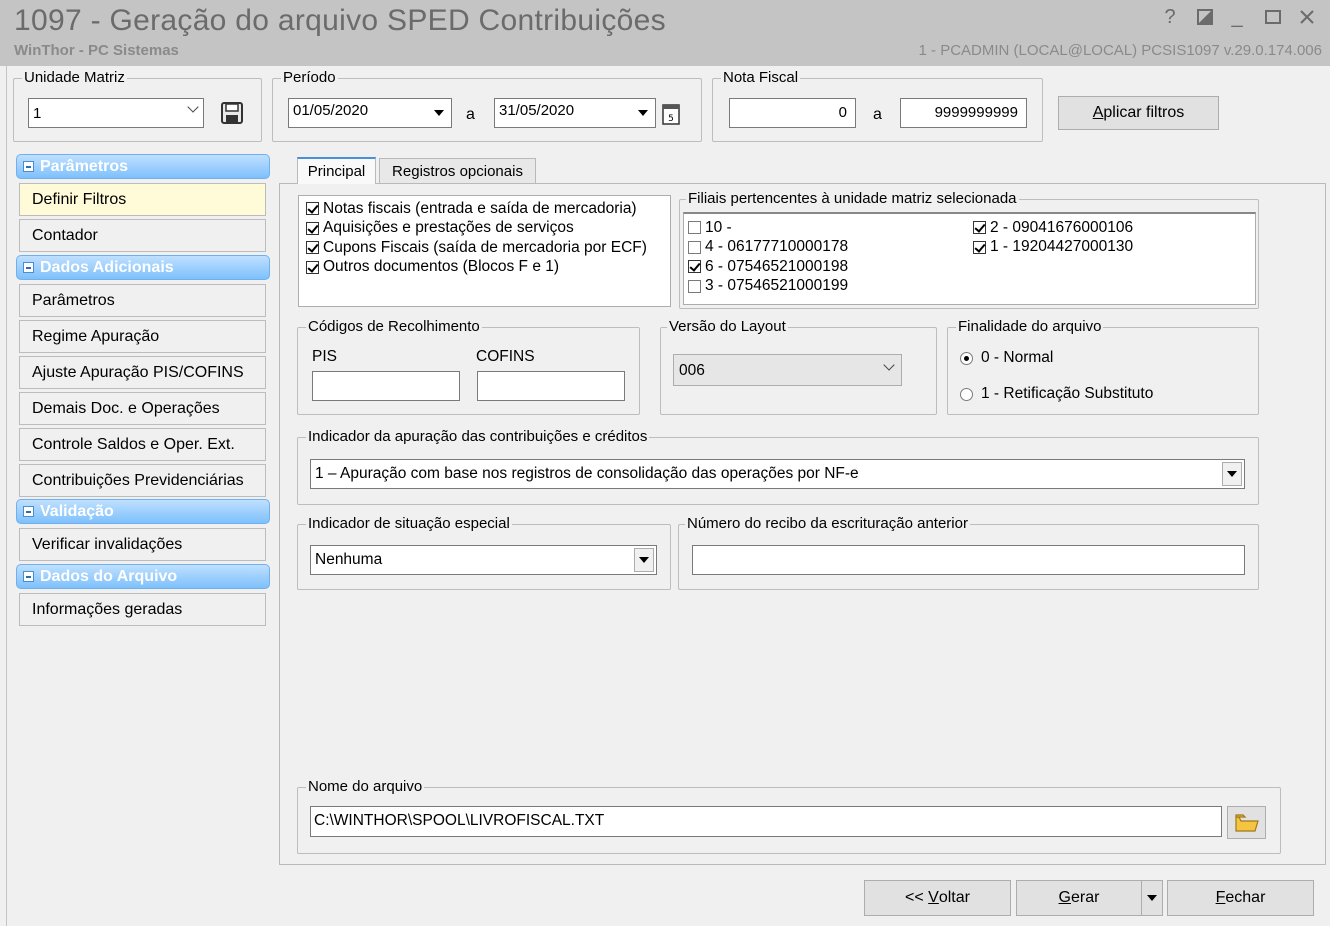 The height and width of the screenshot is (926, 1330). I want to click on pis-input, so click(386, 386).